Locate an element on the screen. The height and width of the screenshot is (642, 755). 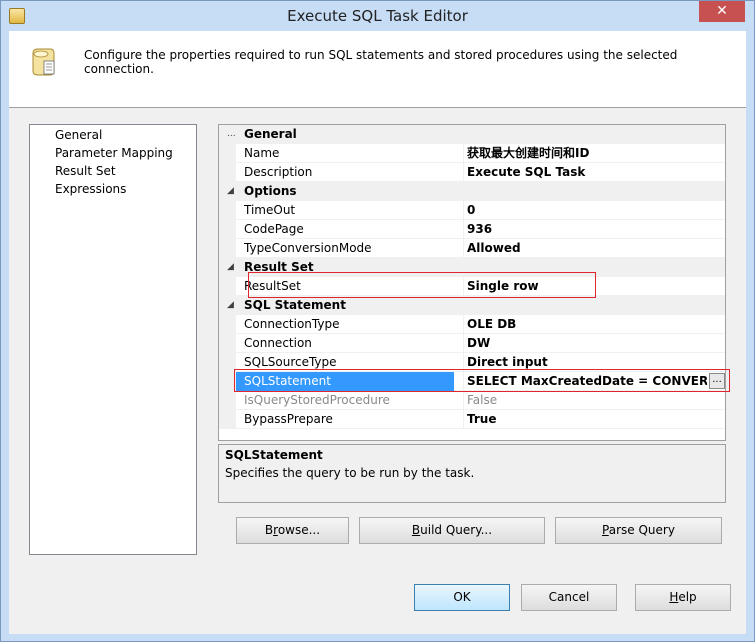
property-name: BypassPrepare is located at coordinates (288, 419).